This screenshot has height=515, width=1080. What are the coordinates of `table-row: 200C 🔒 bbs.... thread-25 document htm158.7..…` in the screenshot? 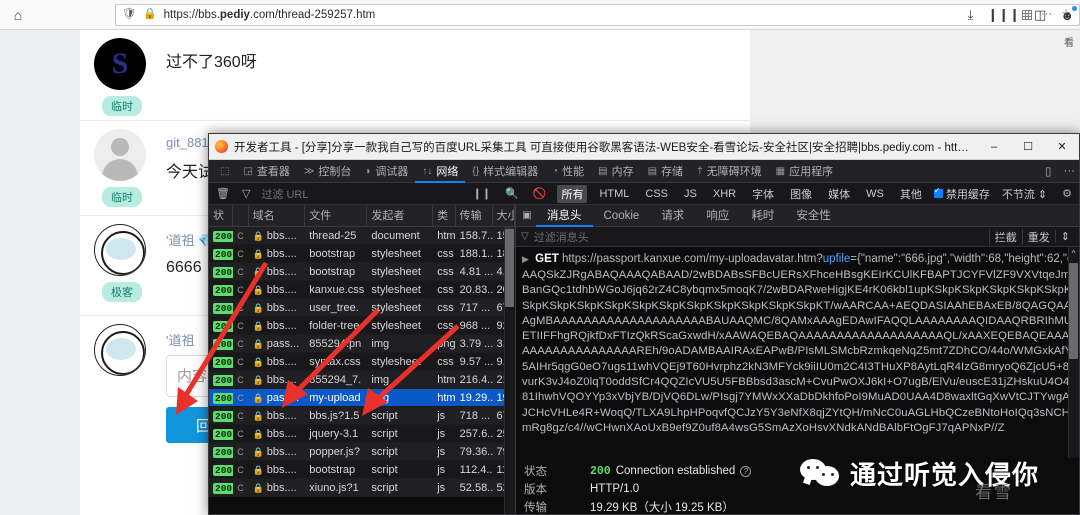 It's located at (362, 236).